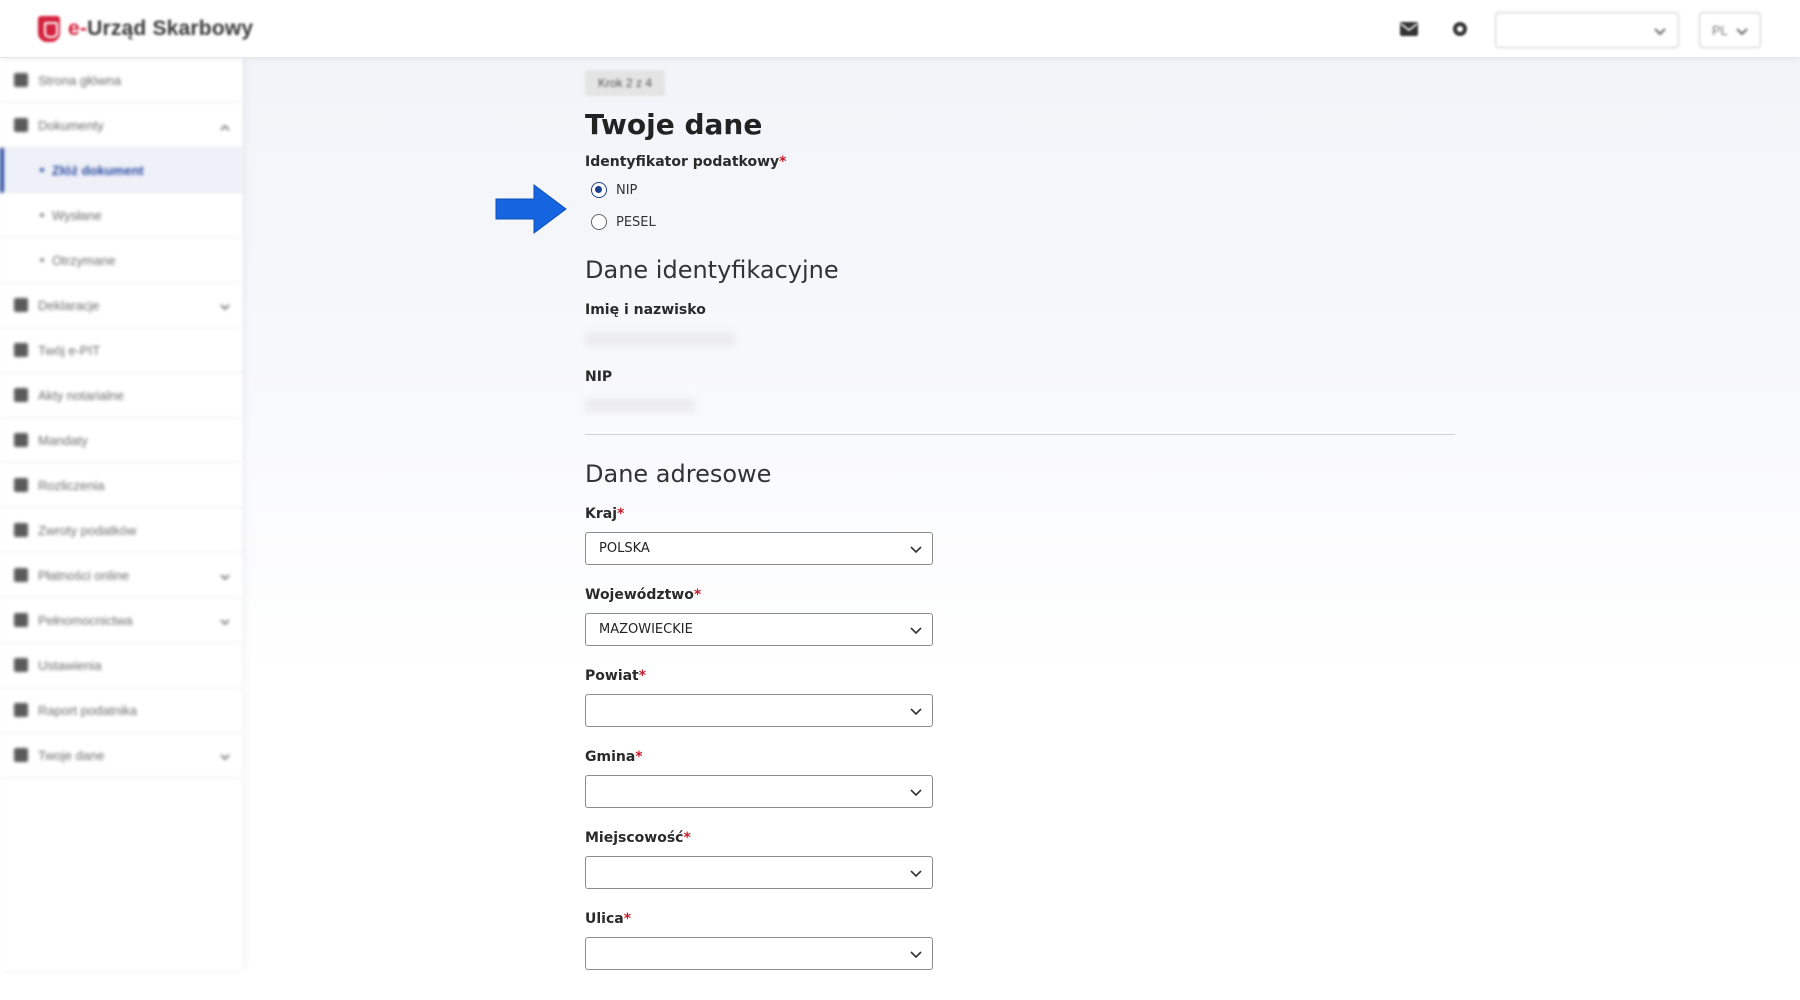  I want to click on sidebar-item-label: Dokumenty, so click(71, 125).